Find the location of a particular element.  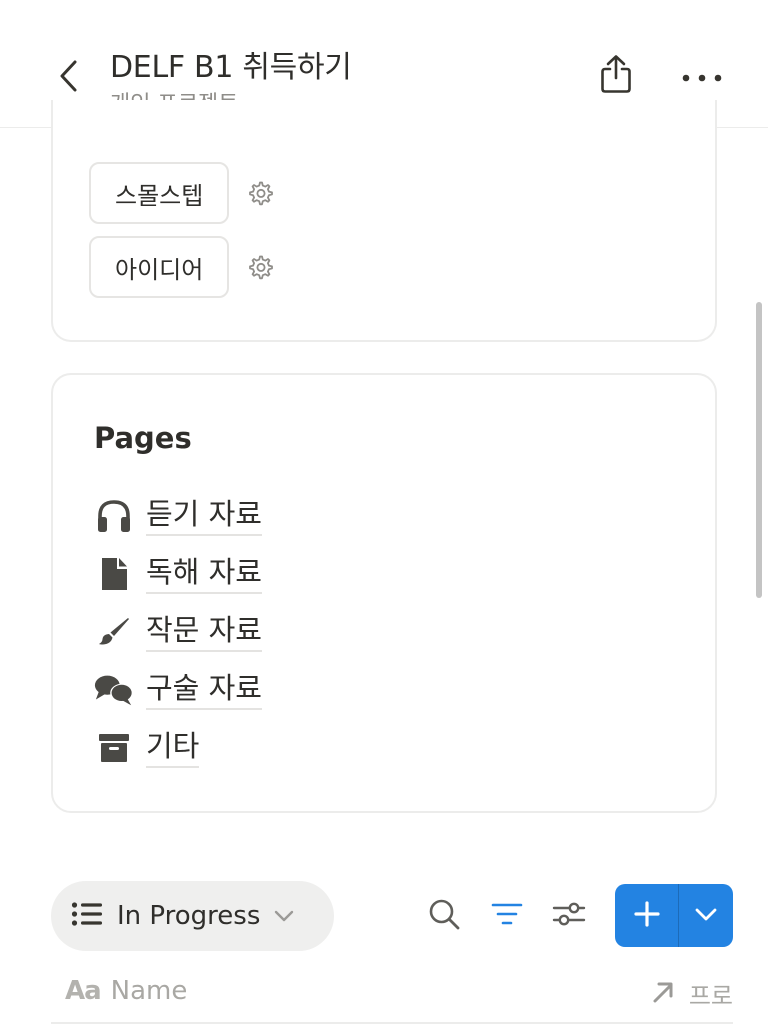

page-label: 작문 자료 is located at coordinates (204, 632).